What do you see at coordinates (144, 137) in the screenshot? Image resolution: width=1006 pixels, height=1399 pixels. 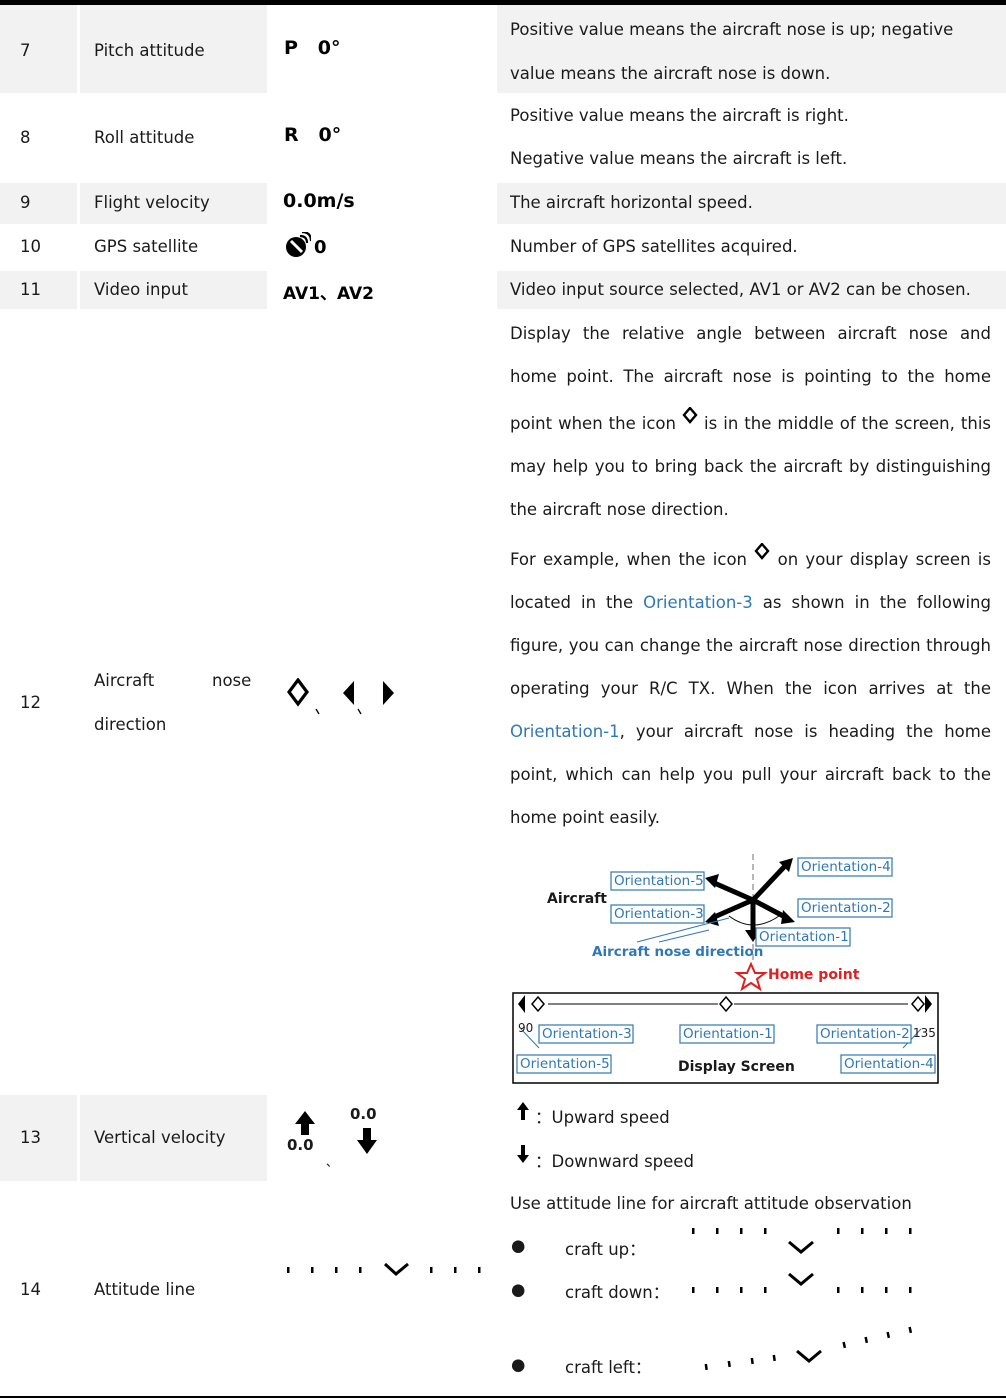 I see `row-name: Roll attitude` at bounding box center [144, 137].